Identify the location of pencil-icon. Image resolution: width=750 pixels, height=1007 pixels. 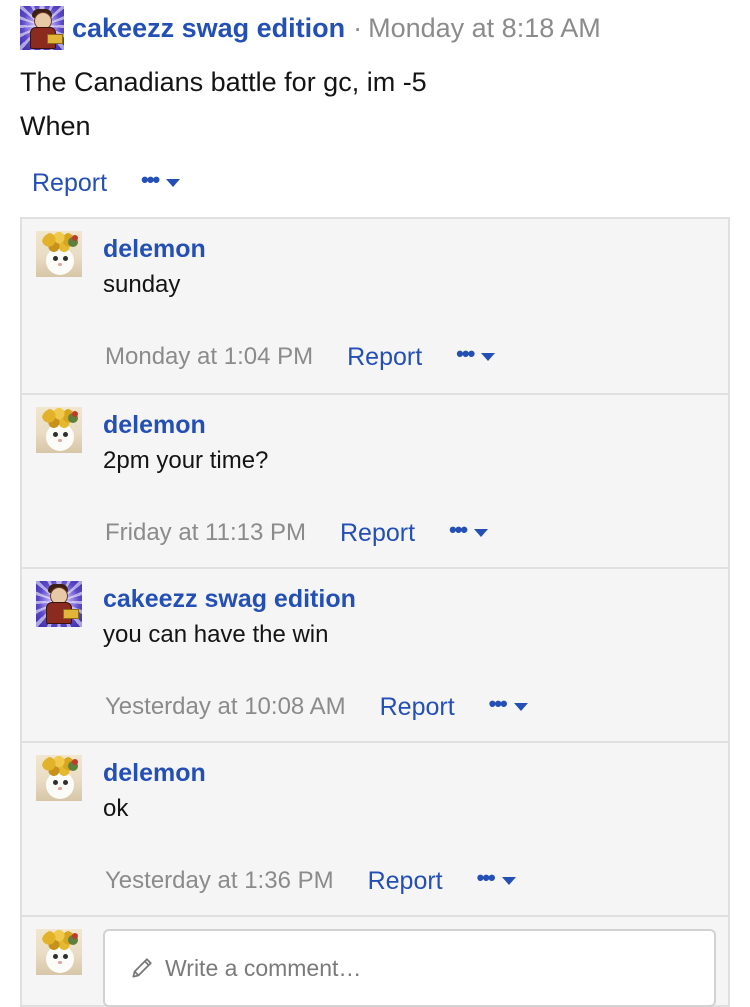
(142, 968).